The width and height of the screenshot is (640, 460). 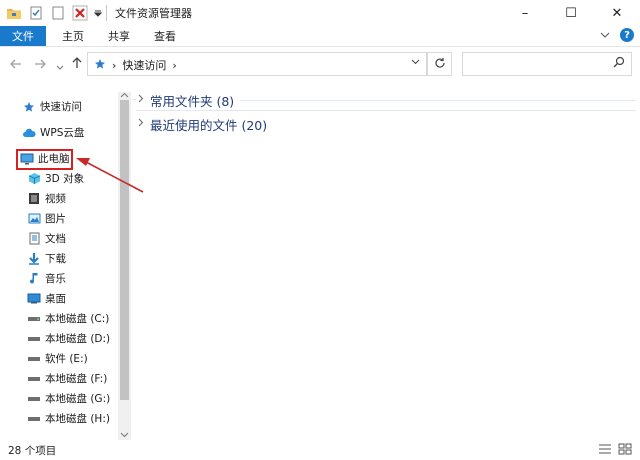 I want to click on group-label: 常用文件夹 (8), so click(x=192, y=101).